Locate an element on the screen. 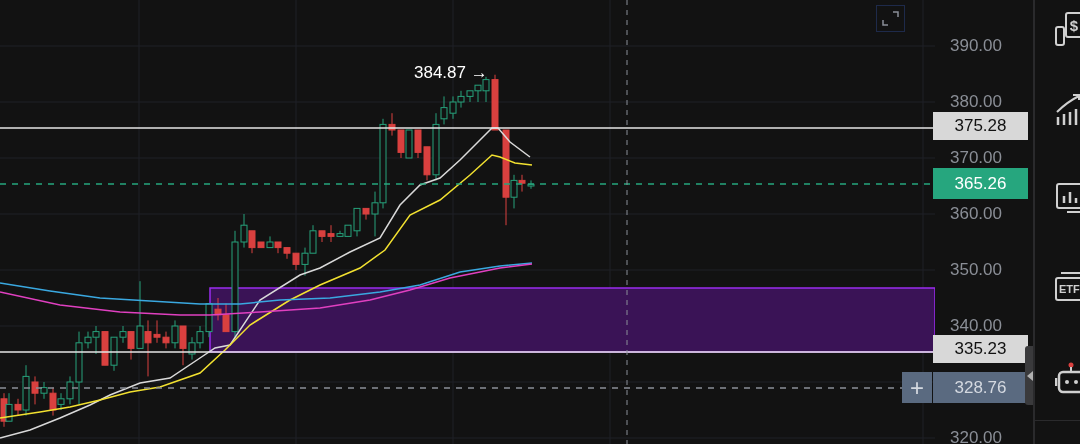 This screenshot has height=444, width=1080. growth-chart-icon is located at coordinates (1067, 109).